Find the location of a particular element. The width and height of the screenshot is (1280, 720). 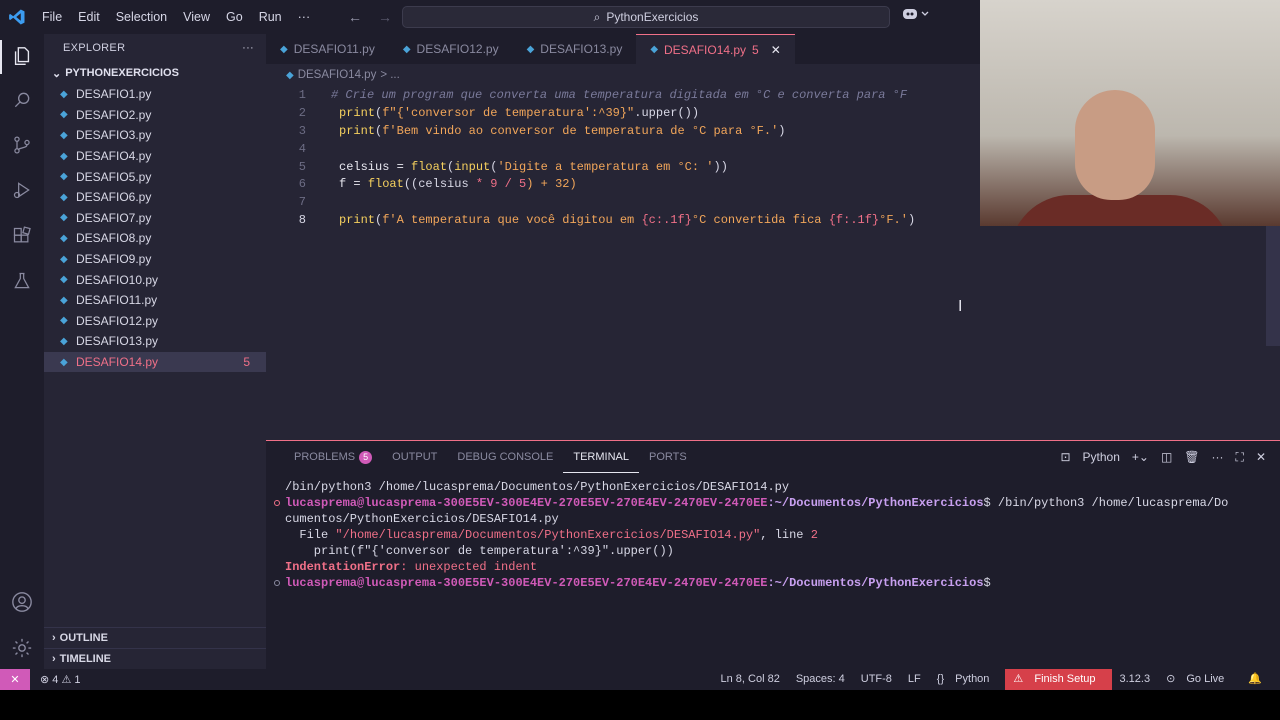

tab-desafio12: ◆ DESAFIO12.py is located at coordinates (450, 49).